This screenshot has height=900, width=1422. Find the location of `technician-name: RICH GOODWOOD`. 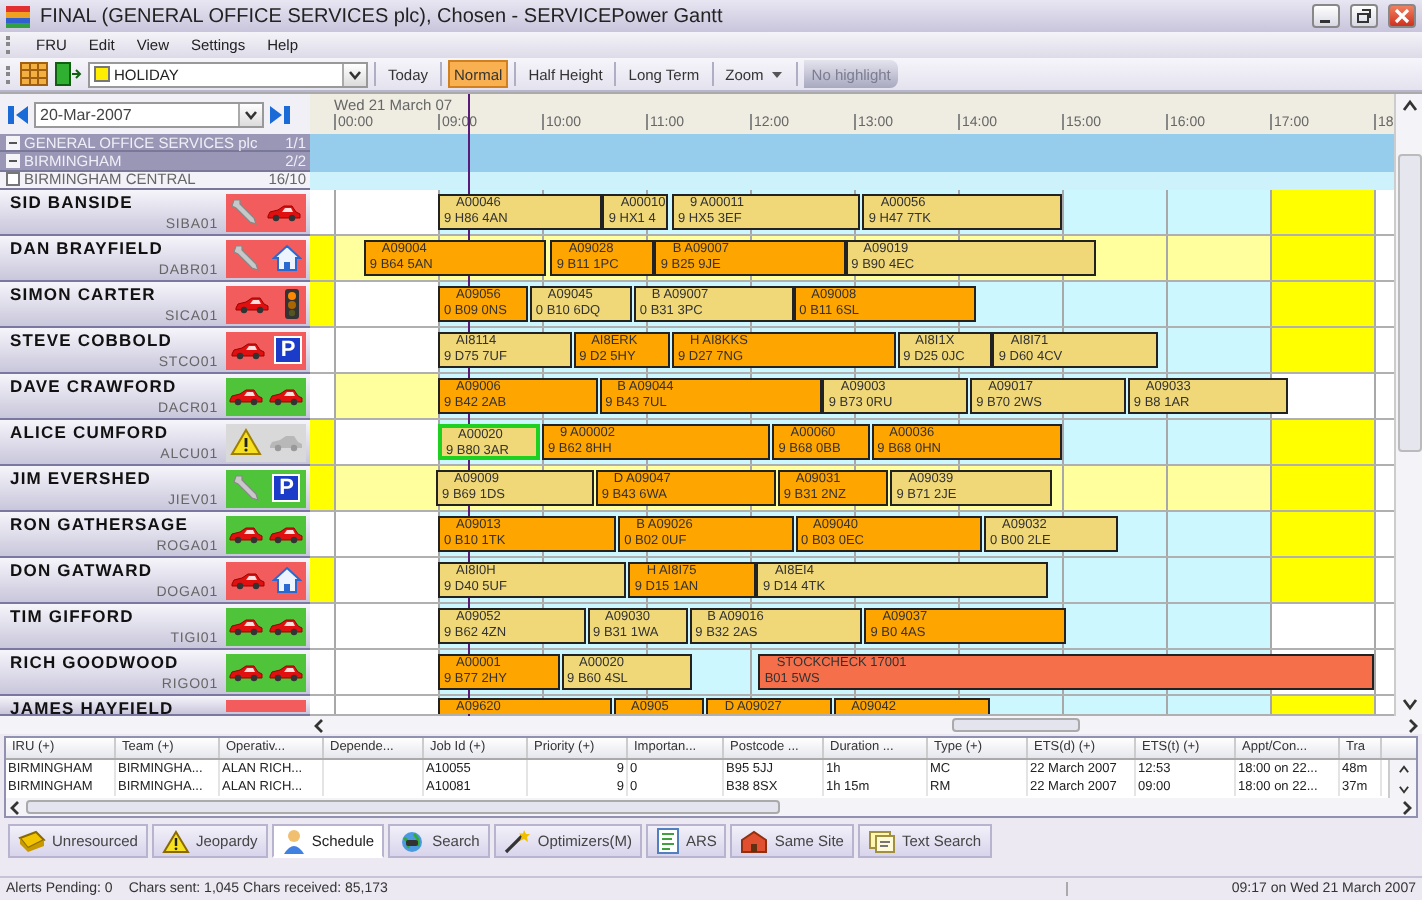

technician-name: RICH GOODWOOD is located at coordinates (94, 661).